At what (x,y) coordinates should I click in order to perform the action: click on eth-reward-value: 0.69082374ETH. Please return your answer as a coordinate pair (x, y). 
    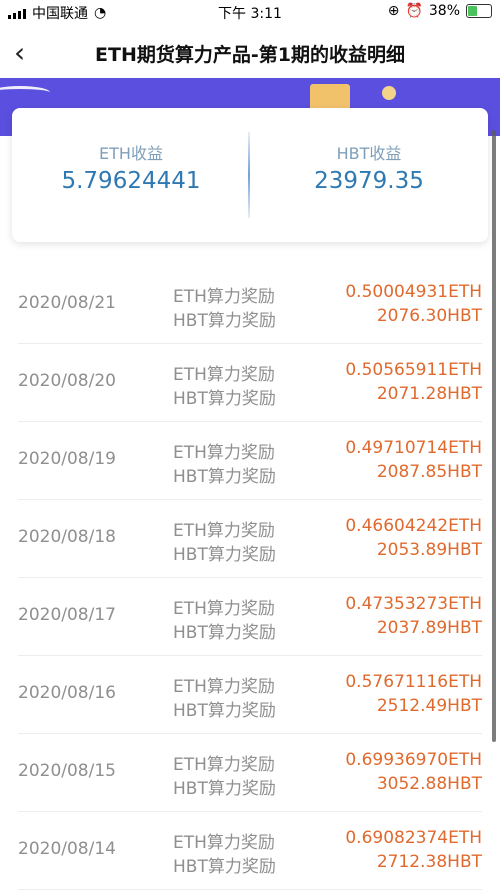
    Looking at the image, I should click on (413, 838).